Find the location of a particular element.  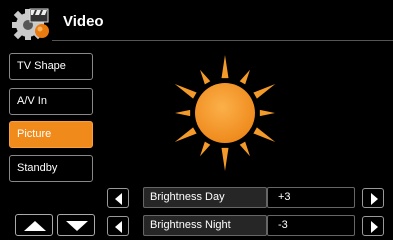

scroll-up-button is located at coordinates (34, 225).